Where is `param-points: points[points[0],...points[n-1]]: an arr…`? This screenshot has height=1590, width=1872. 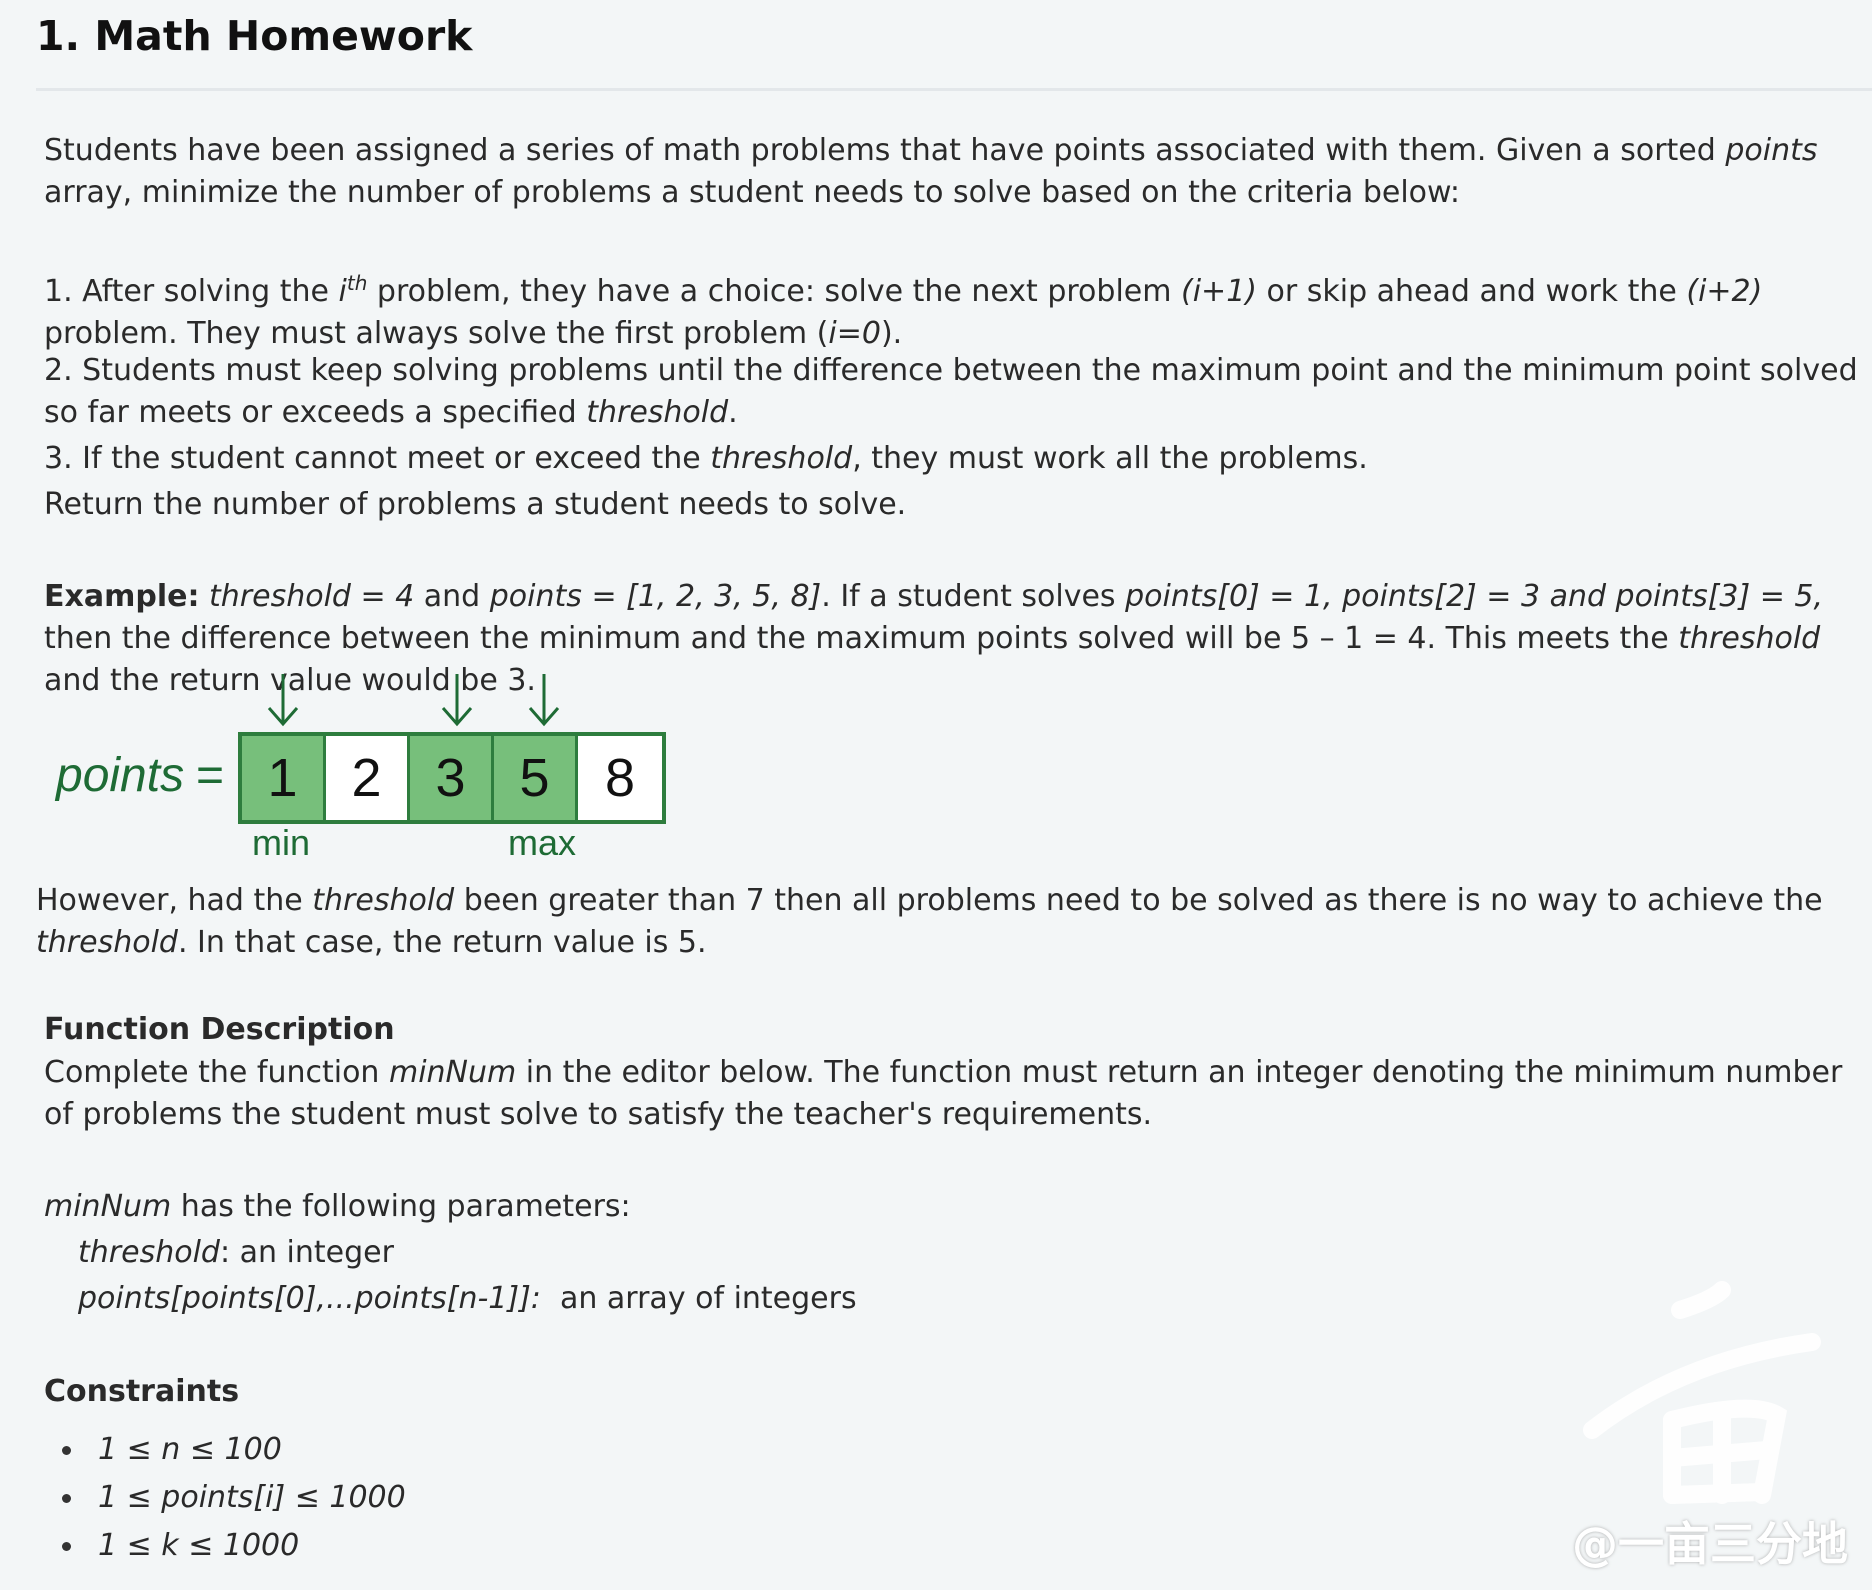 param-points: points[points[0],...points[n-1]]: an arr… is located at coordinates (467, 1298).